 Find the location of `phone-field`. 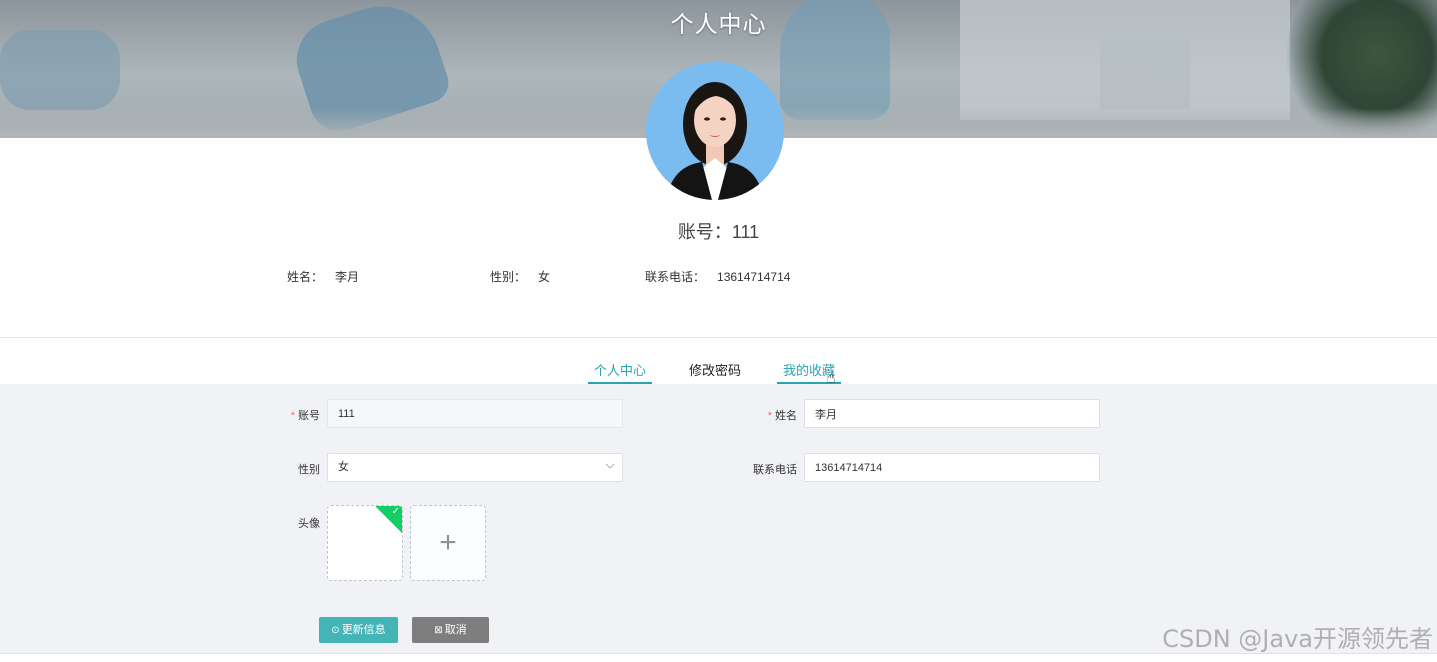

phone-field is located at coordinates (952, 467).